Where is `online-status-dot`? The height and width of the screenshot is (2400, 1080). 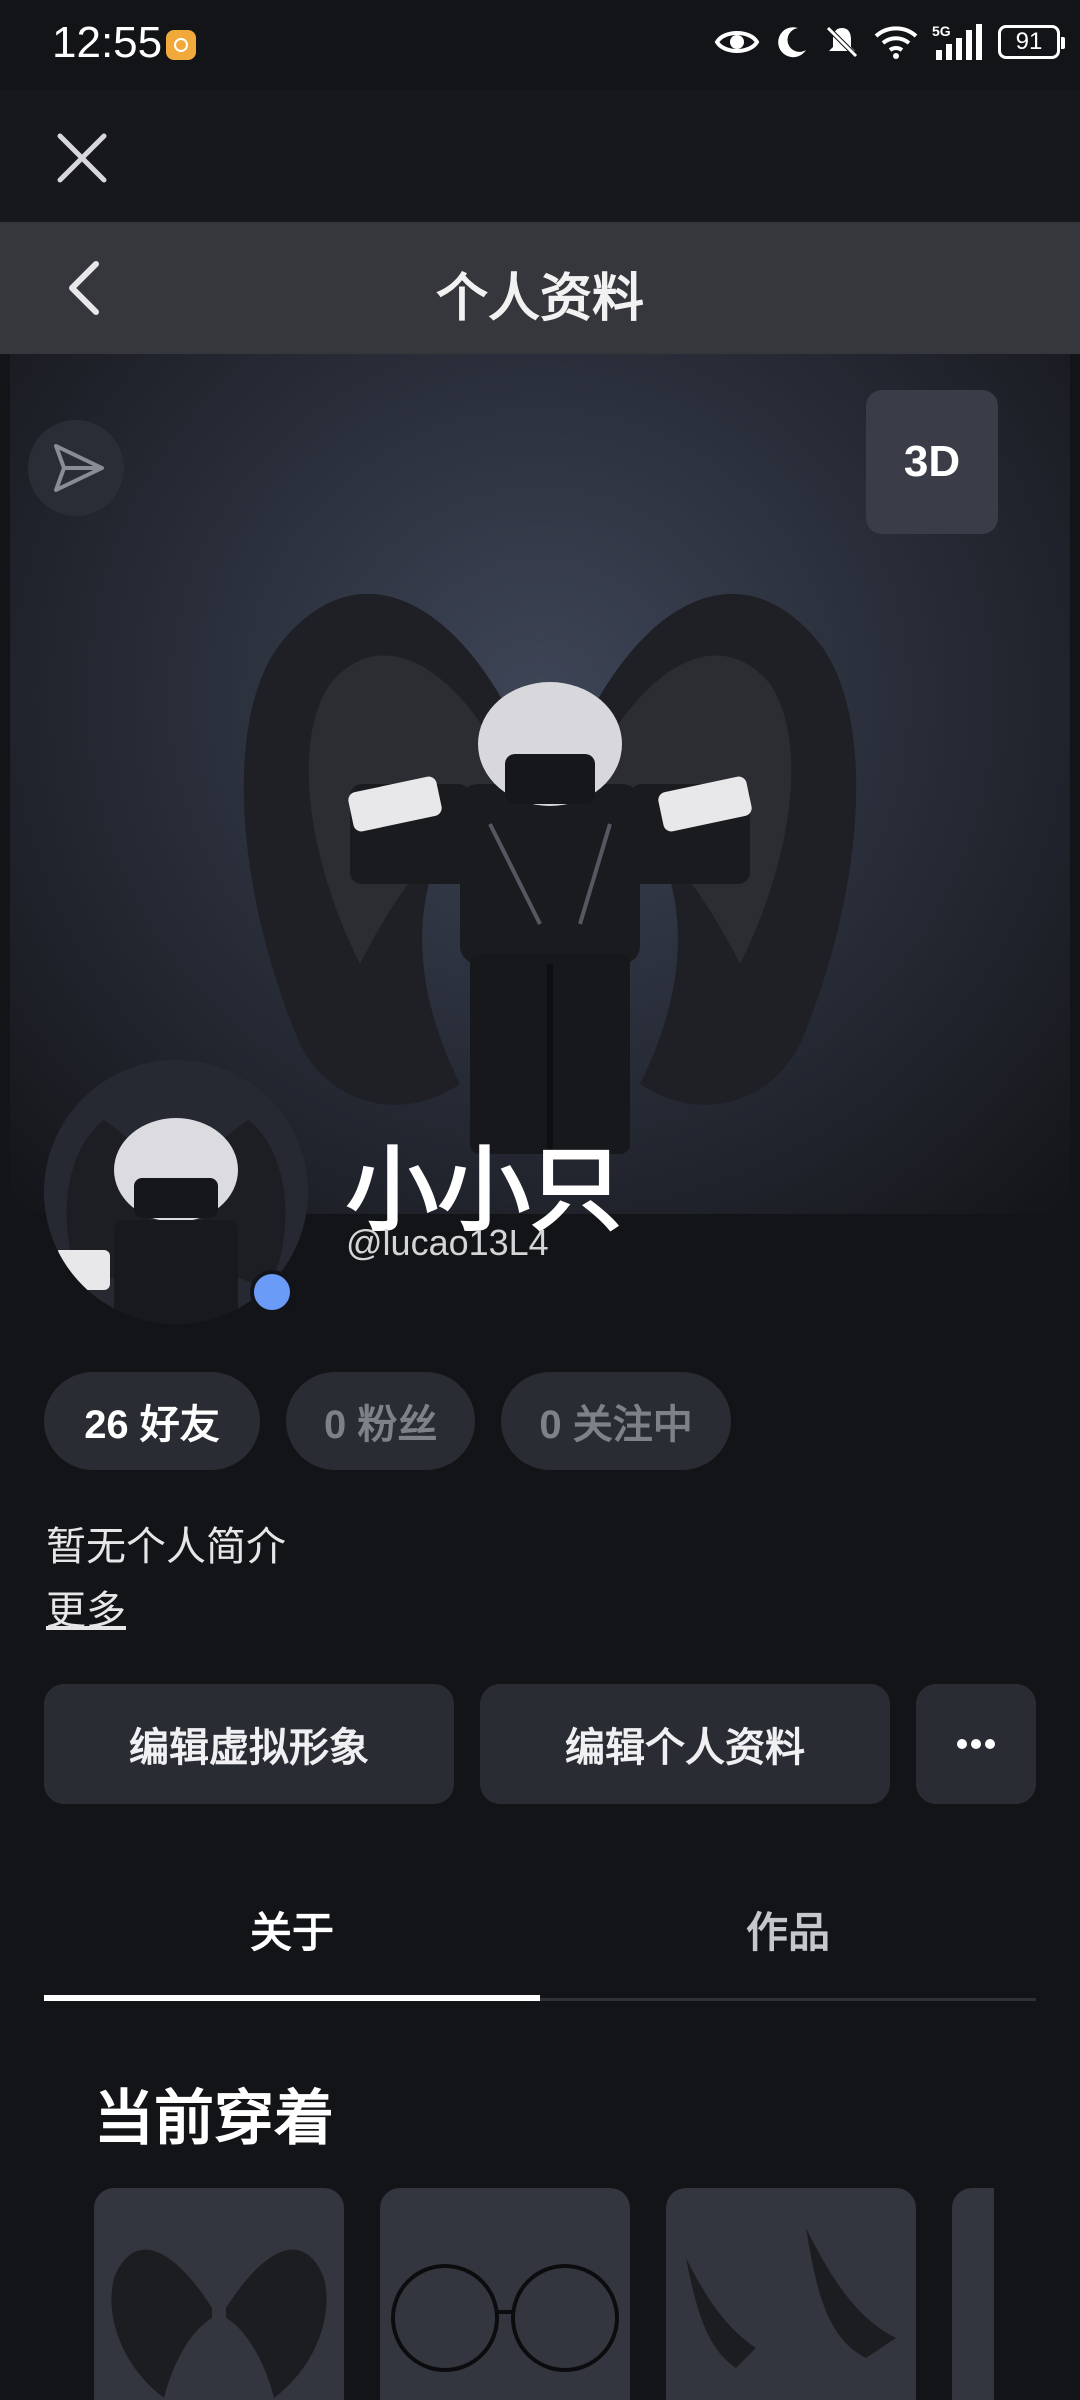
online-status-dot is located at coordinates (272, 1292).